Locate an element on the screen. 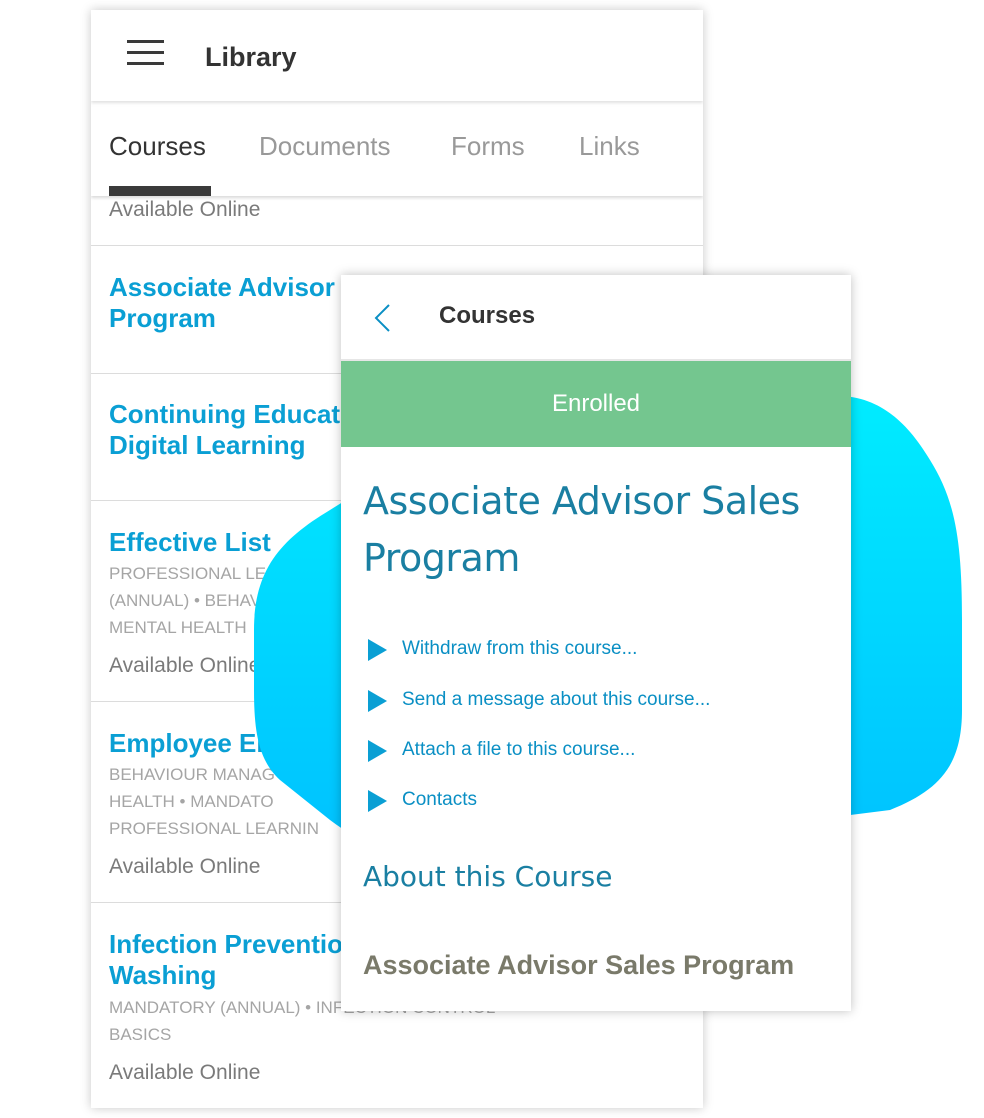  library-header: Library is located at coordinates (397, 55).